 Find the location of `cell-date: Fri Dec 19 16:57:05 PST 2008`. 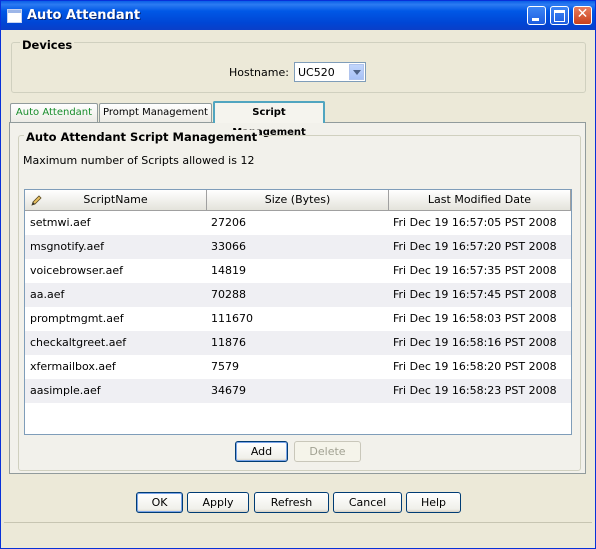

cell-date: Fri Dec 19 16:57:05 PST 2008 is located at coordinates (475, 222).